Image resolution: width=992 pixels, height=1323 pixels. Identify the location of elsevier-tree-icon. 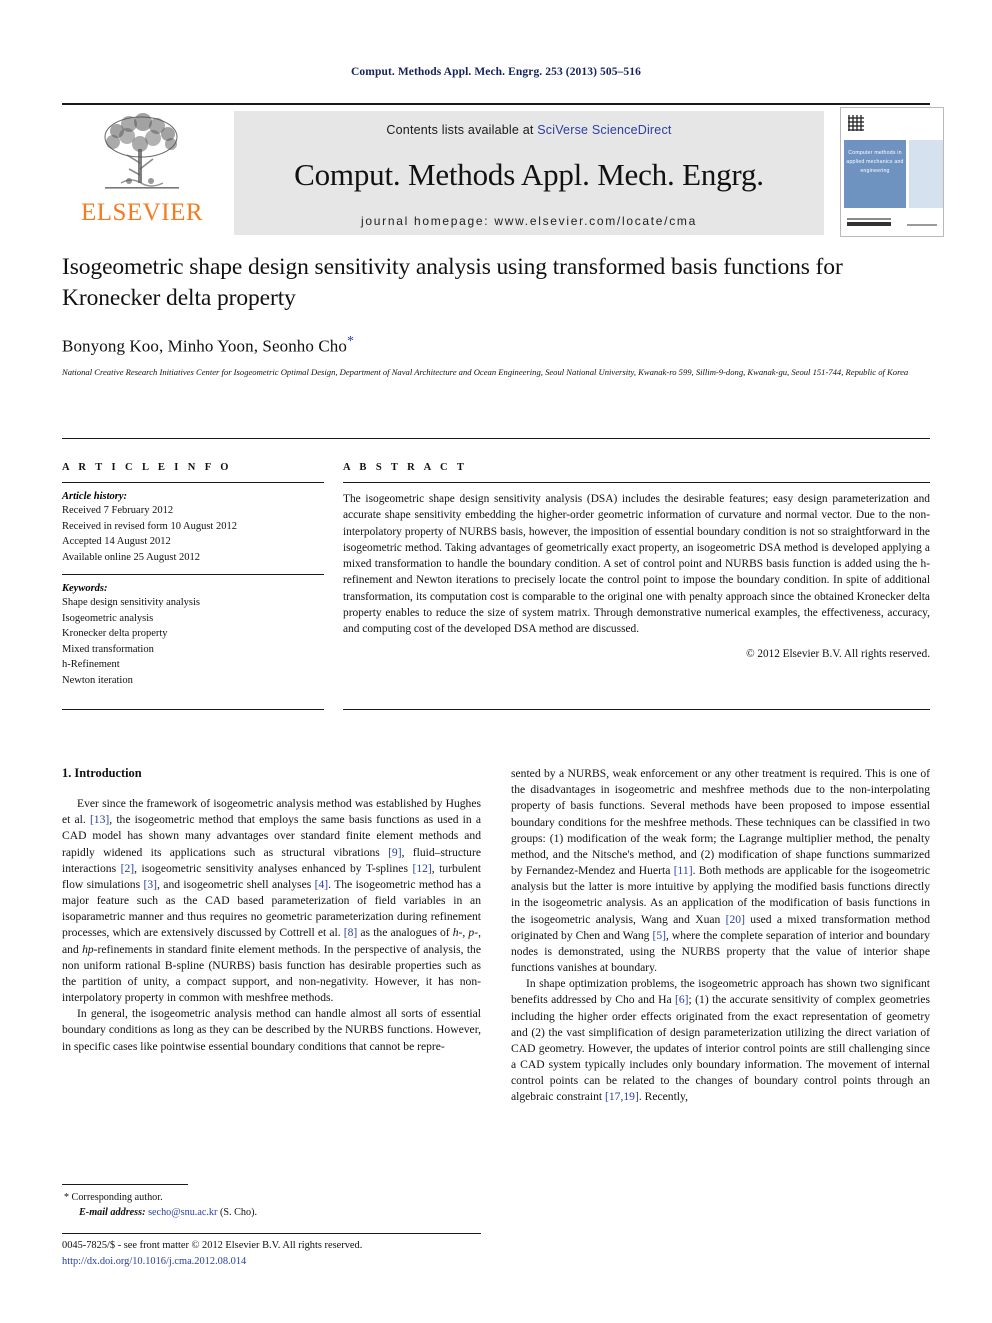
(141, 151).